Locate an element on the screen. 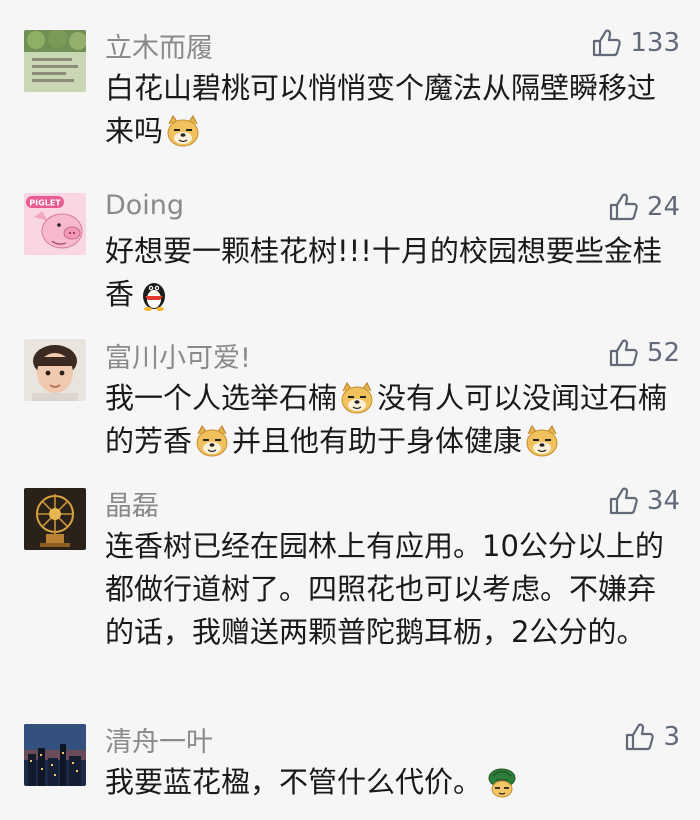  like-count: 24 is located at coordinates (663, 207).